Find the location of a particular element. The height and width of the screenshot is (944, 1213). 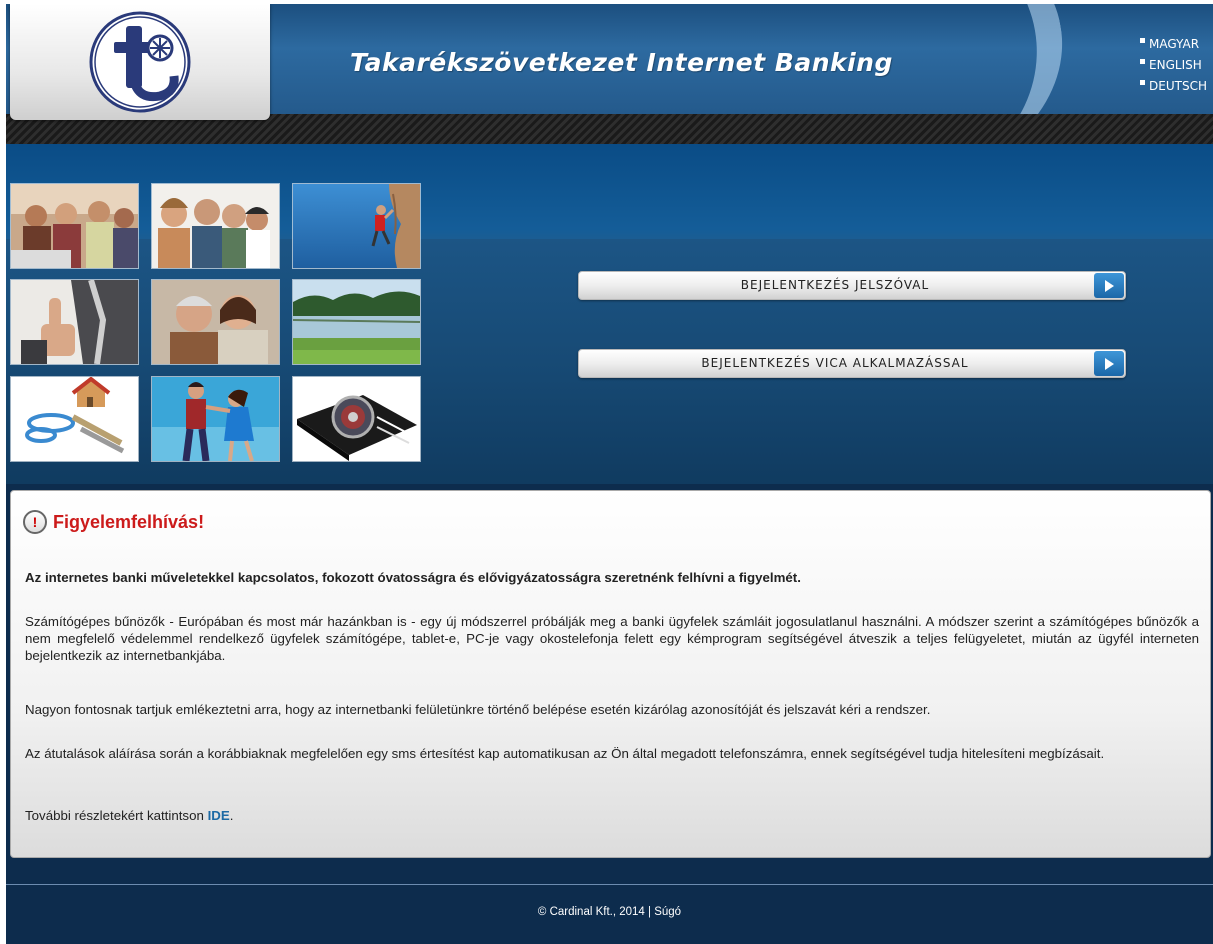

footer: © Cardinal Kft., 2014 | Súgó is located at coordinates (609, 912).